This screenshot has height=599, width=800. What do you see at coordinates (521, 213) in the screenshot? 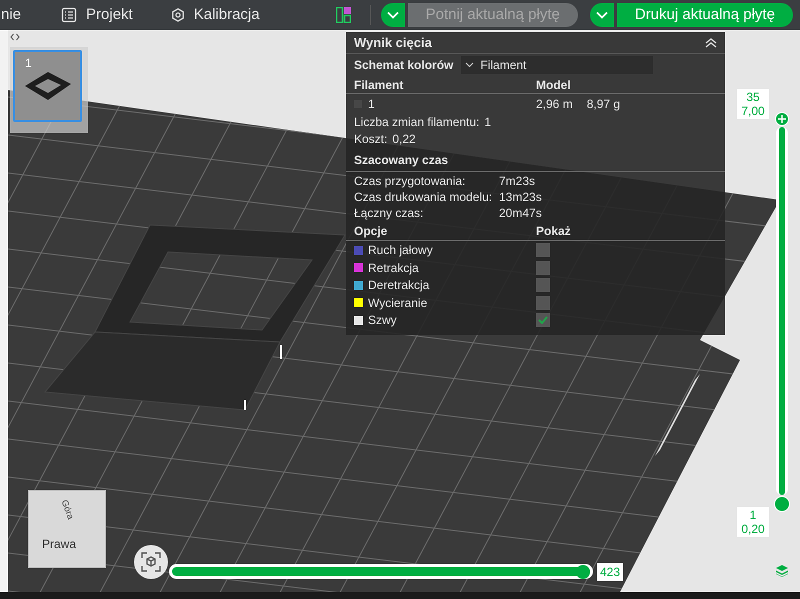
I see `time-value: 20m47s` at bounding box center [521, 213].